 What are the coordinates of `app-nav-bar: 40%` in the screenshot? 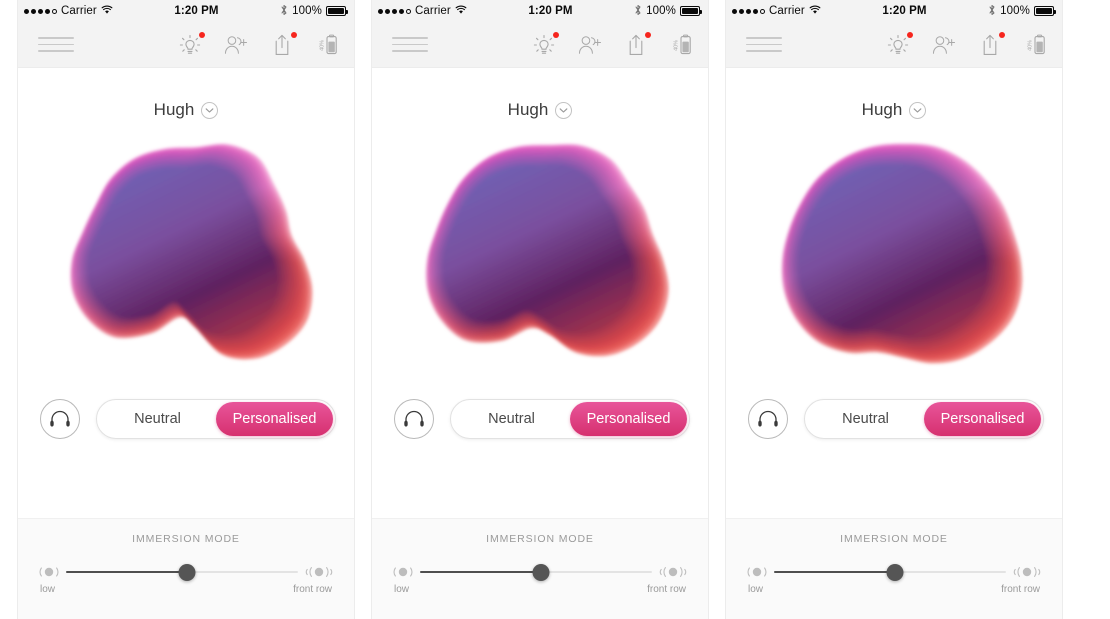 It's located at (540, 45).